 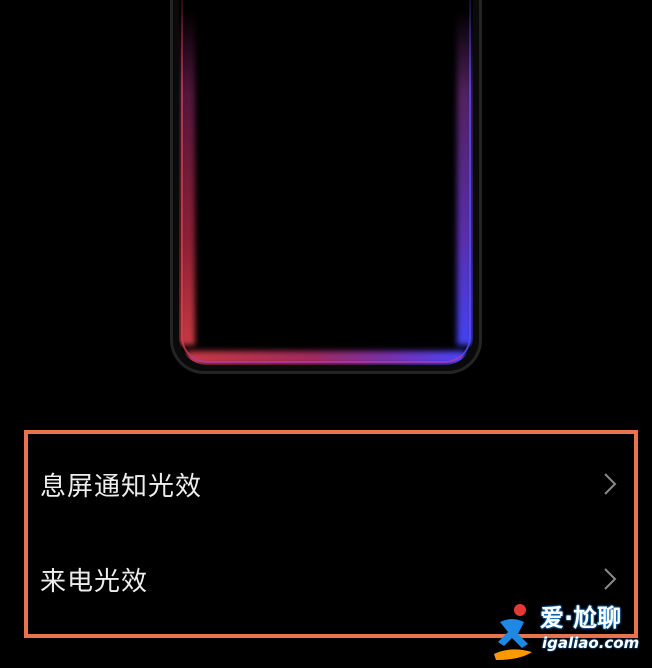 I want to click on watermark-logo-icon, so click(x=513, y=632).